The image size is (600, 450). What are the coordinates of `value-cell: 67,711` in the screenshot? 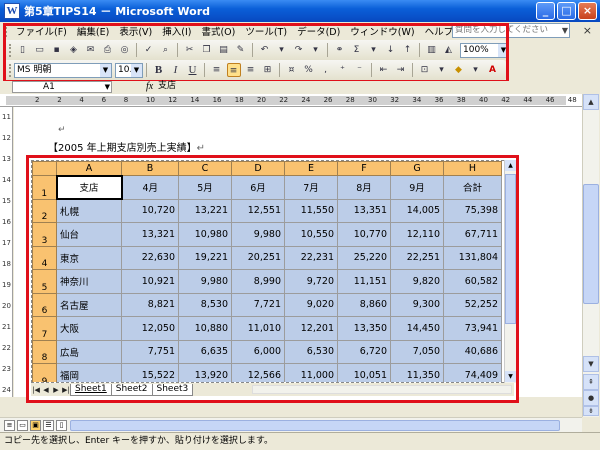 It's located at (472, 234).